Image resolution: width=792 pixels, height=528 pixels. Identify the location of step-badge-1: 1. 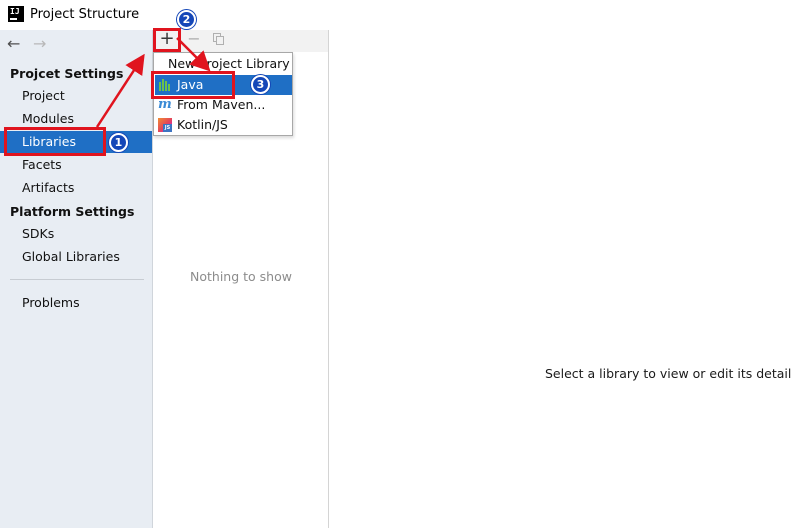
(118, 142).